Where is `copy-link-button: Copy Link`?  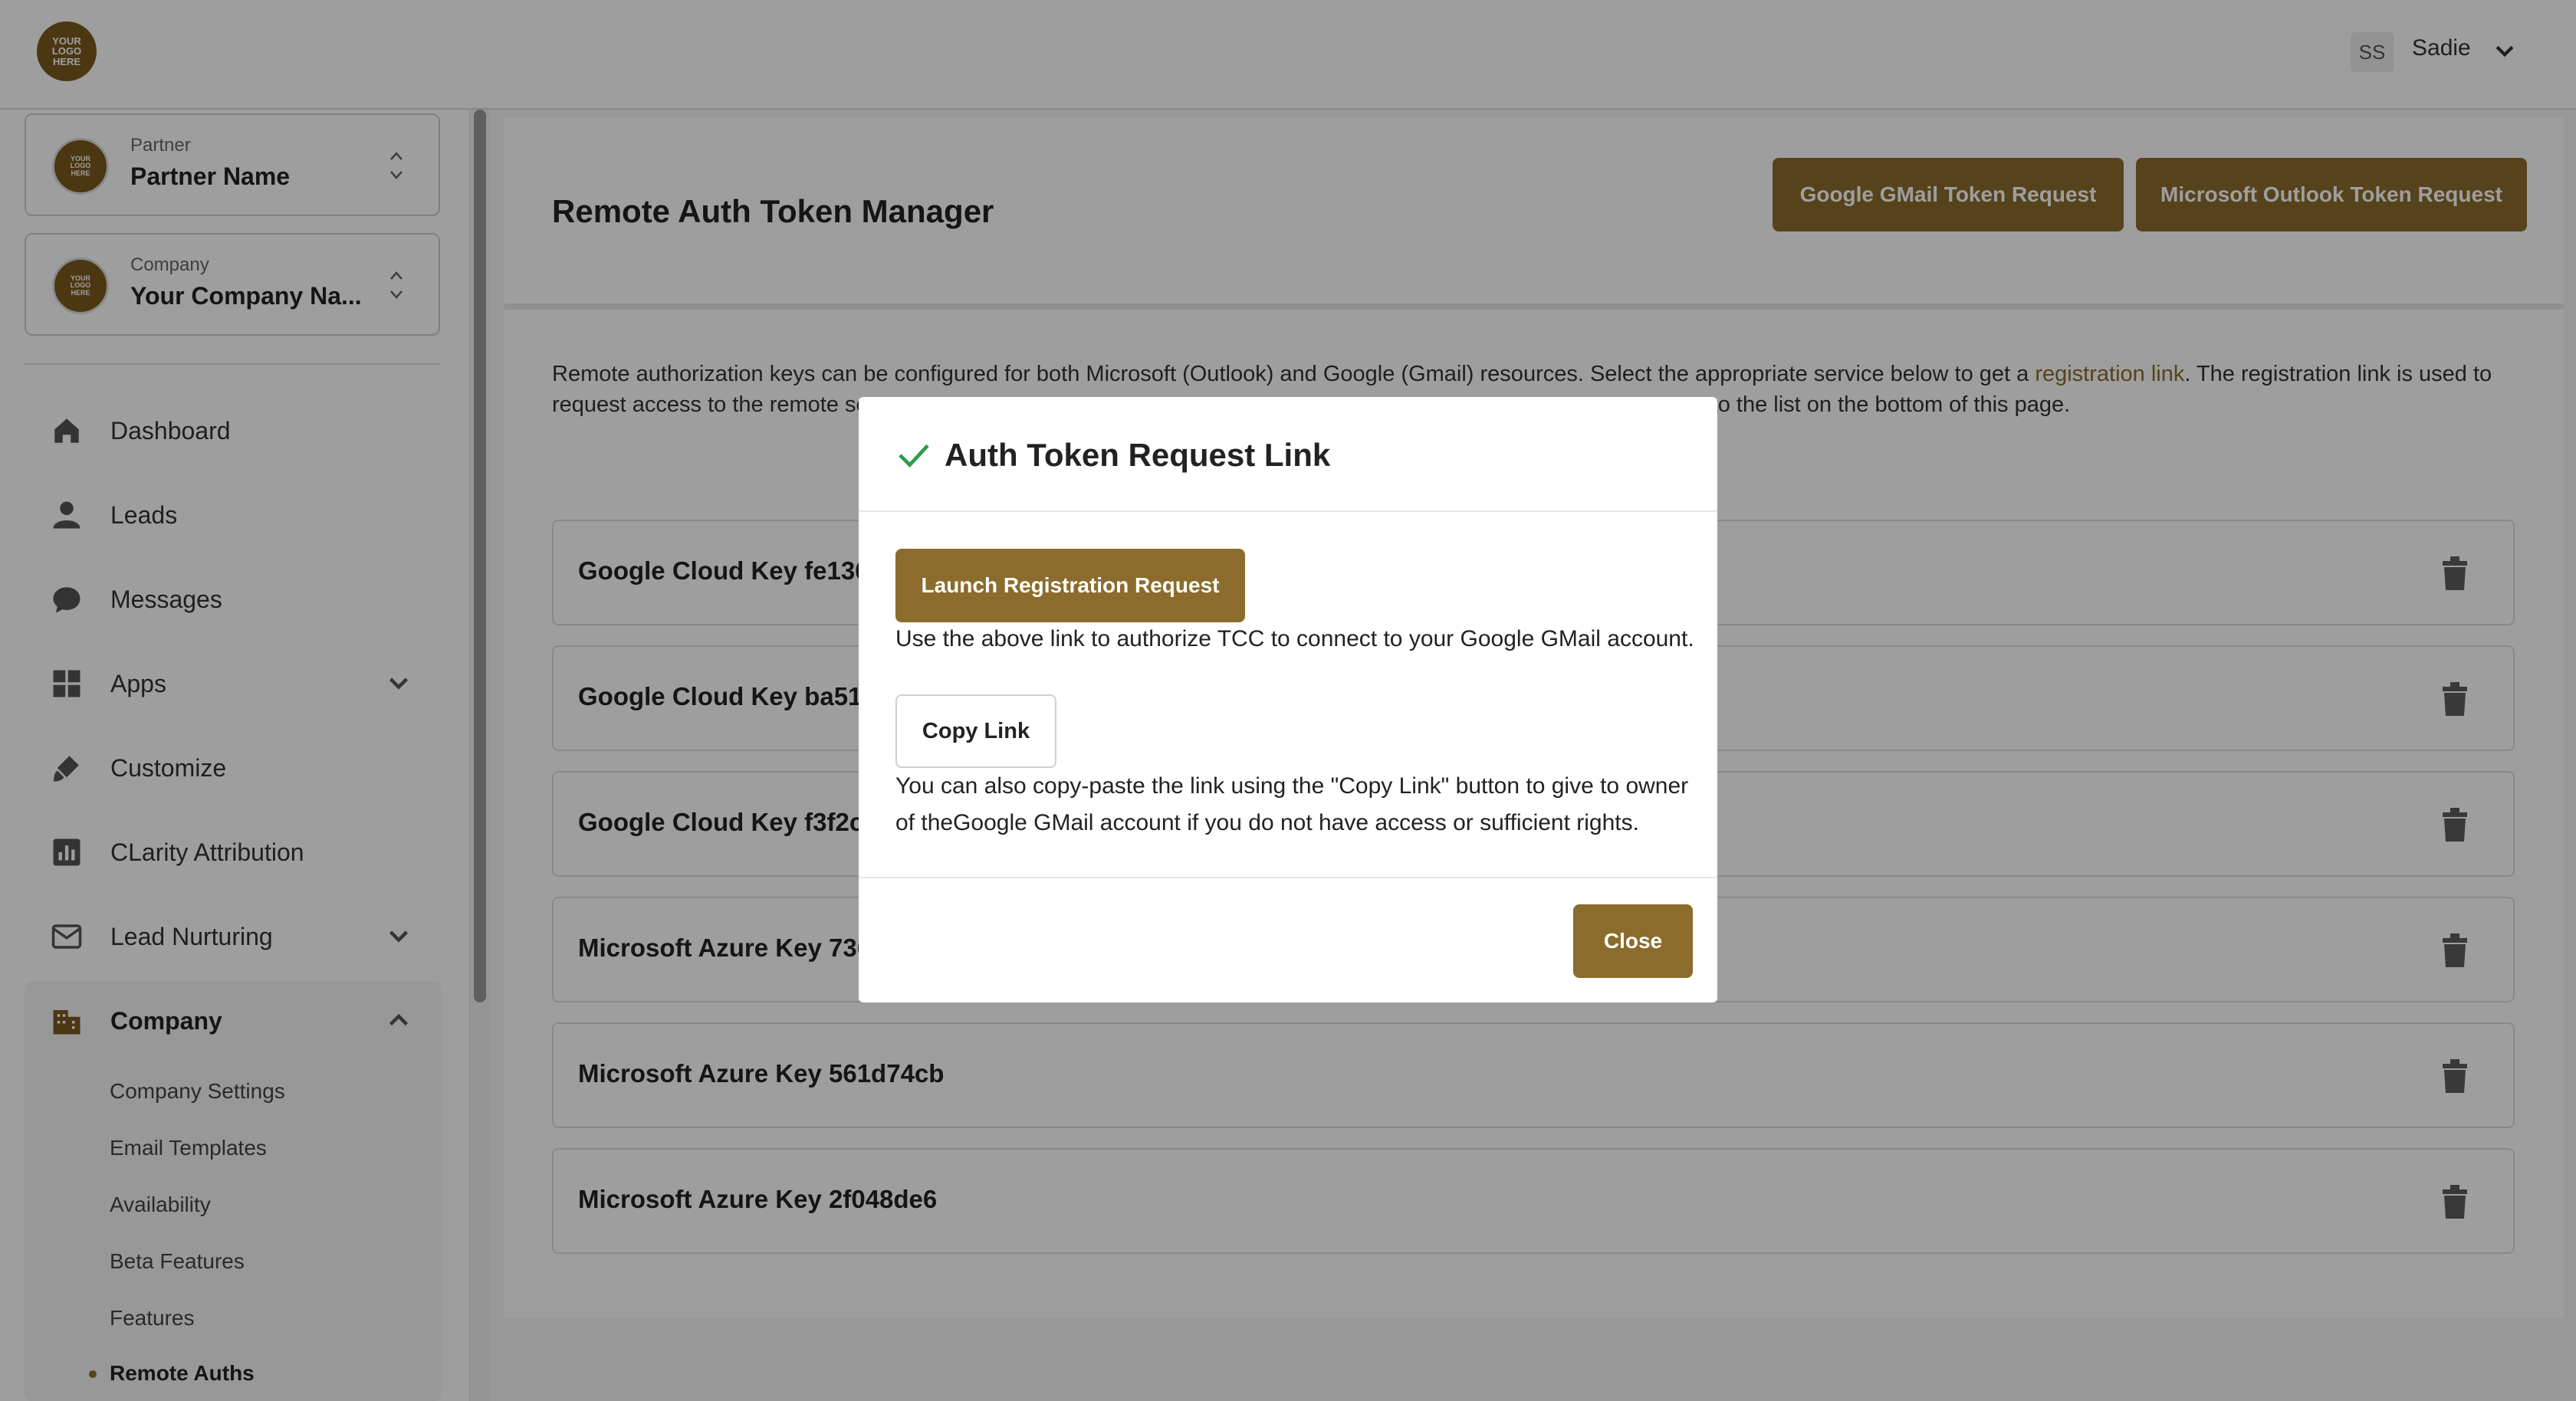 copy-link-button: Copy Link is located at coordinates (975, 731).